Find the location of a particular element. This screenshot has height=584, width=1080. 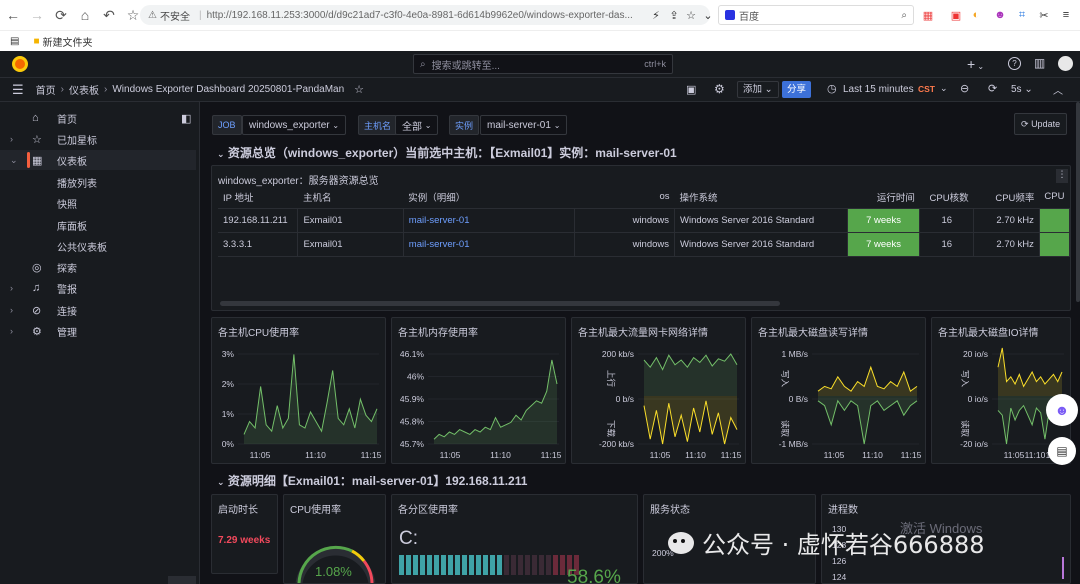

menu-toggle-icon: ☰ is located at coordinates (18, 90).